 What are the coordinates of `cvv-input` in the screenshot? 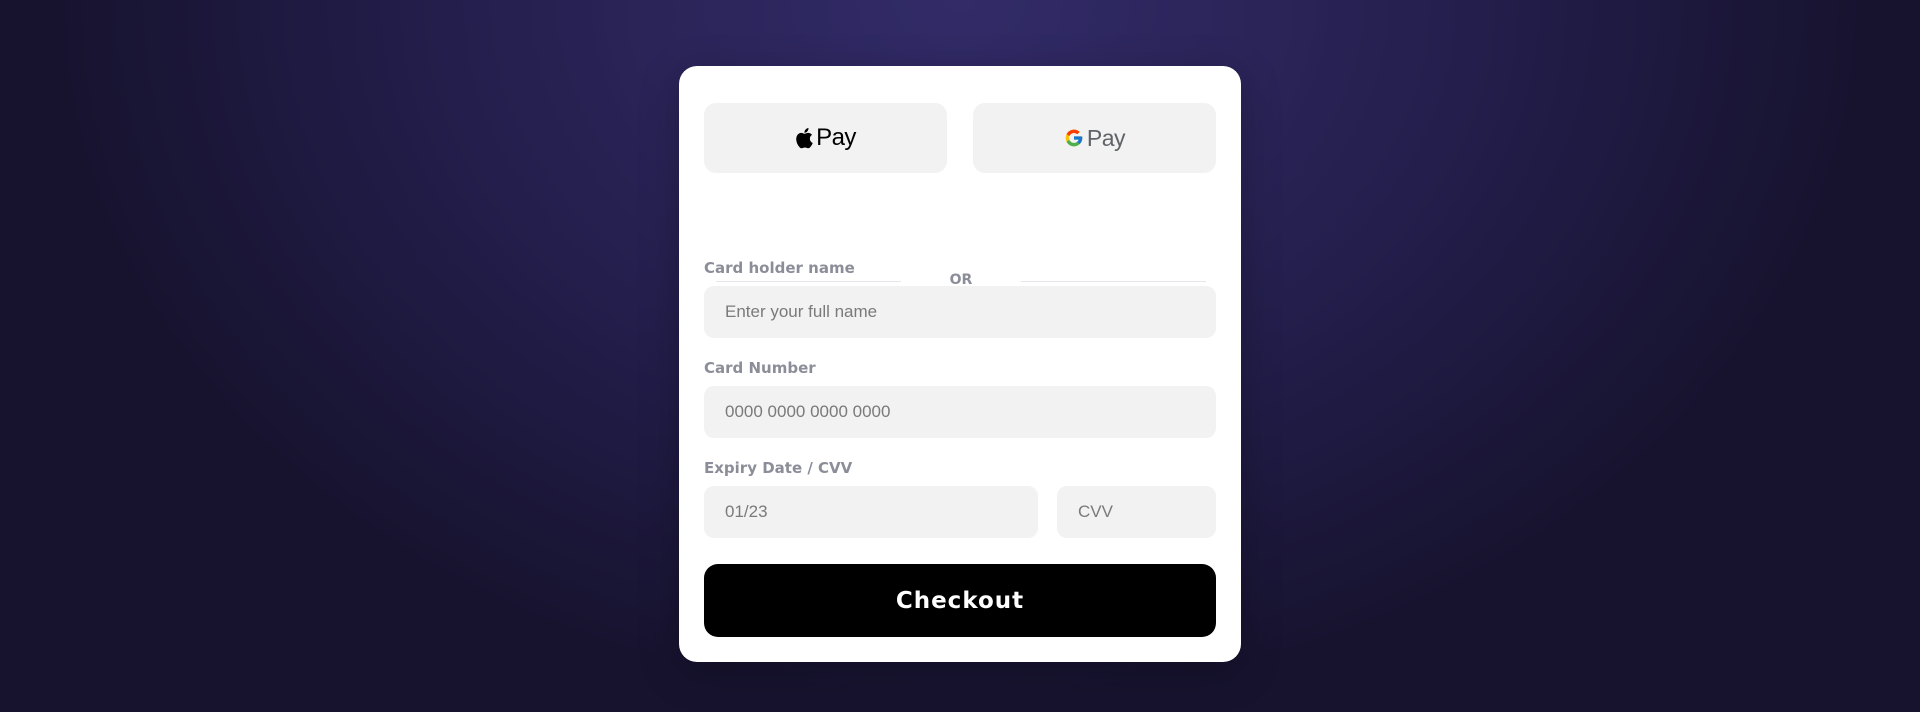 It's located at (1136, 512).